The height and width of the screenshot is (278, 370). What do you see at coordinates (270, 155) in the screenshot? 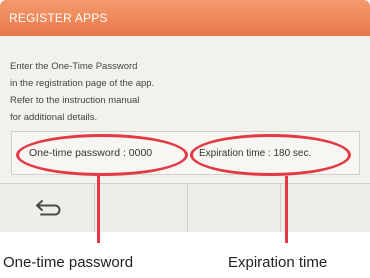
I see `expiration-highlight-oval` at bounding box center [270, 155].